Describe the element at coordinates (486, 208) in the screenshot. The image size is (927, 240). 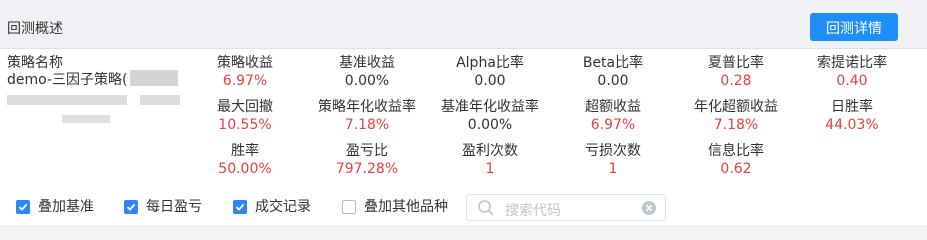
I see `search-icon` at that location.